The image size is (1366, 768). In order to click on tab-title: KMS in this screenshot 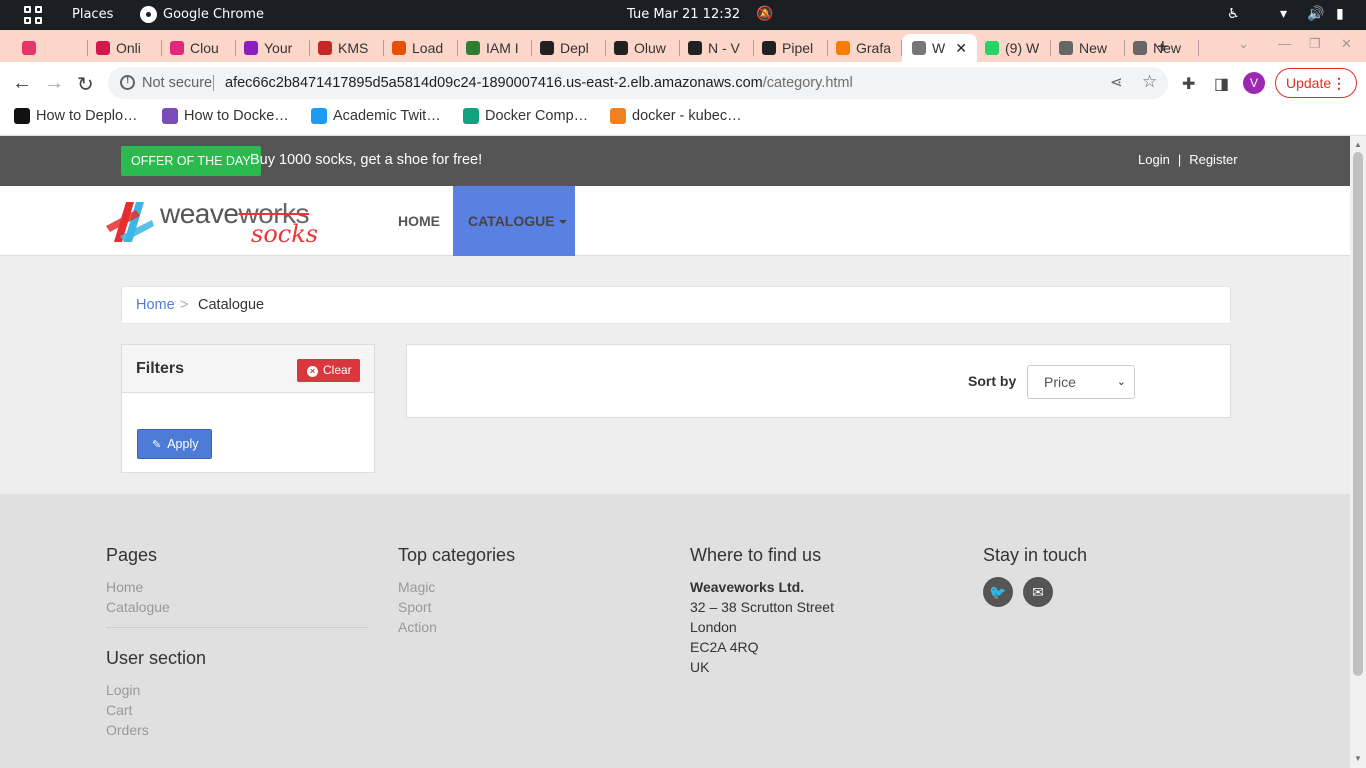, I will do `click(353, 48)`.